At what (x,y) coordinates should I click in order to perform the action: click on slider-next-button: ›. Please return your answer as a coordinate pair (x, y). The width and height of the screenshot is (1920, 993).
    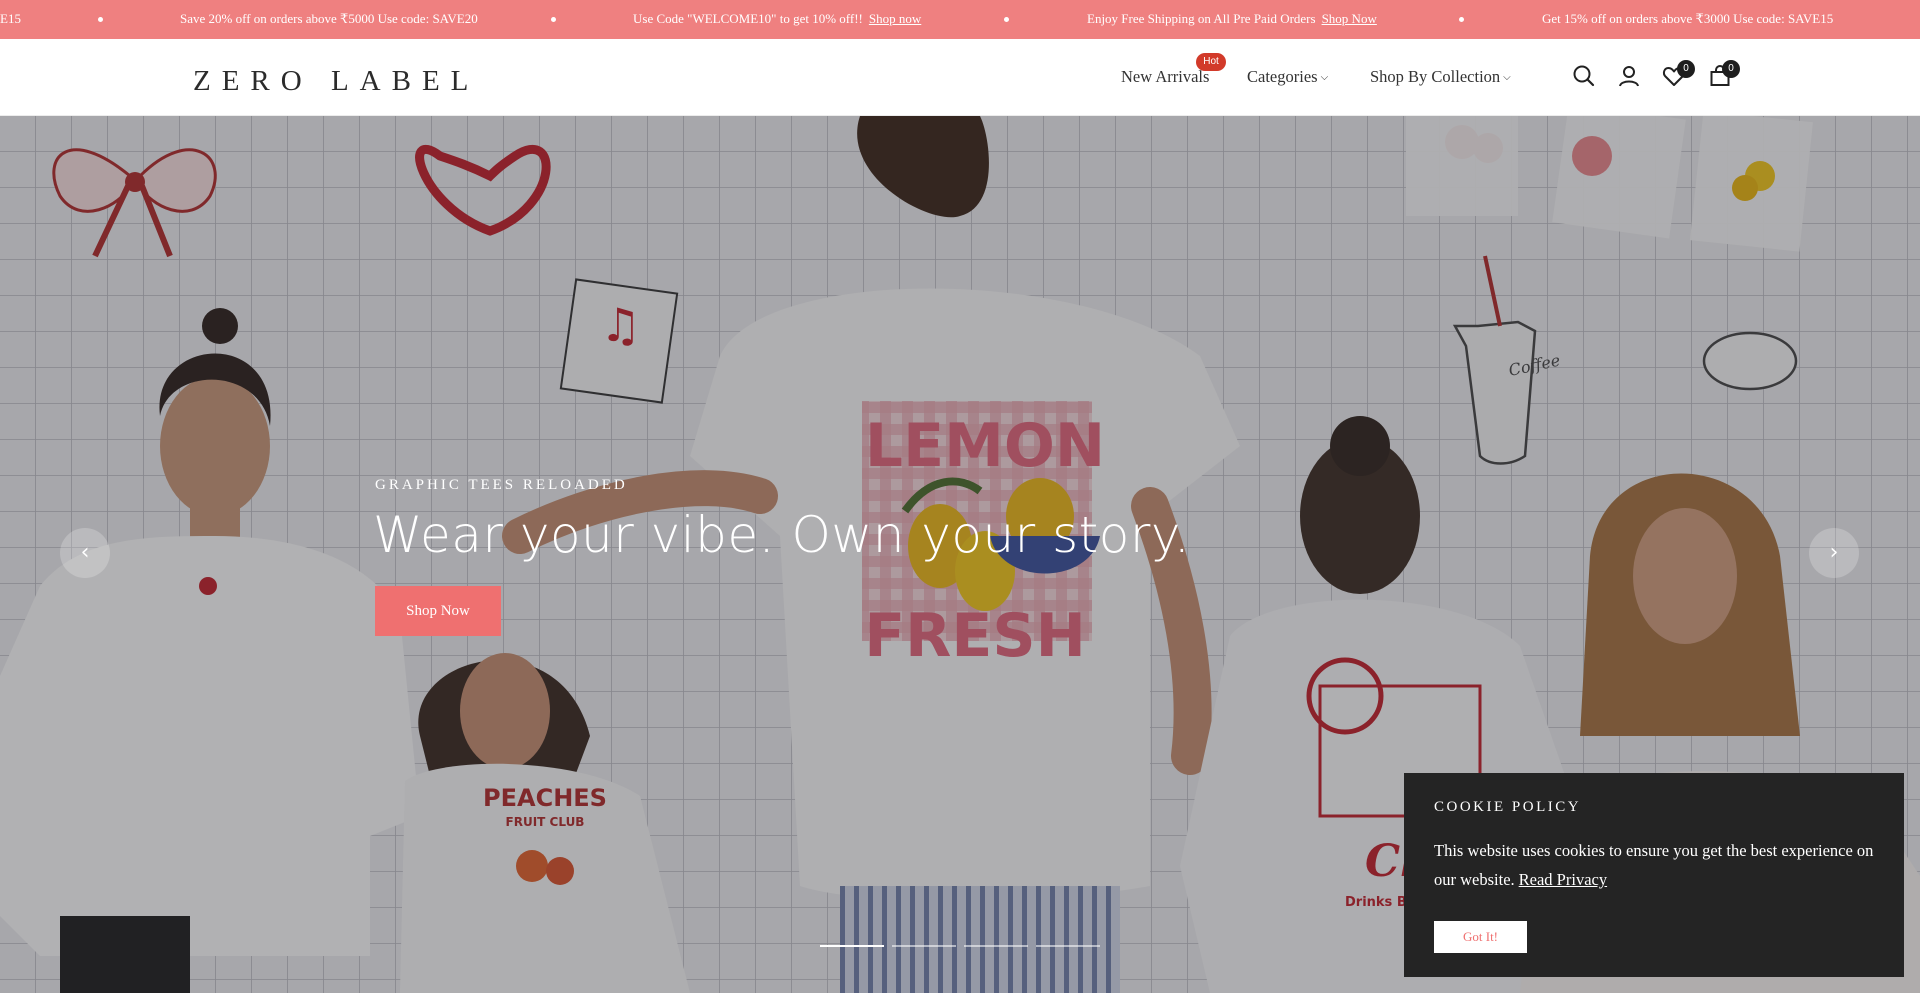
    Looking at the image, I should click on (1834, 553).